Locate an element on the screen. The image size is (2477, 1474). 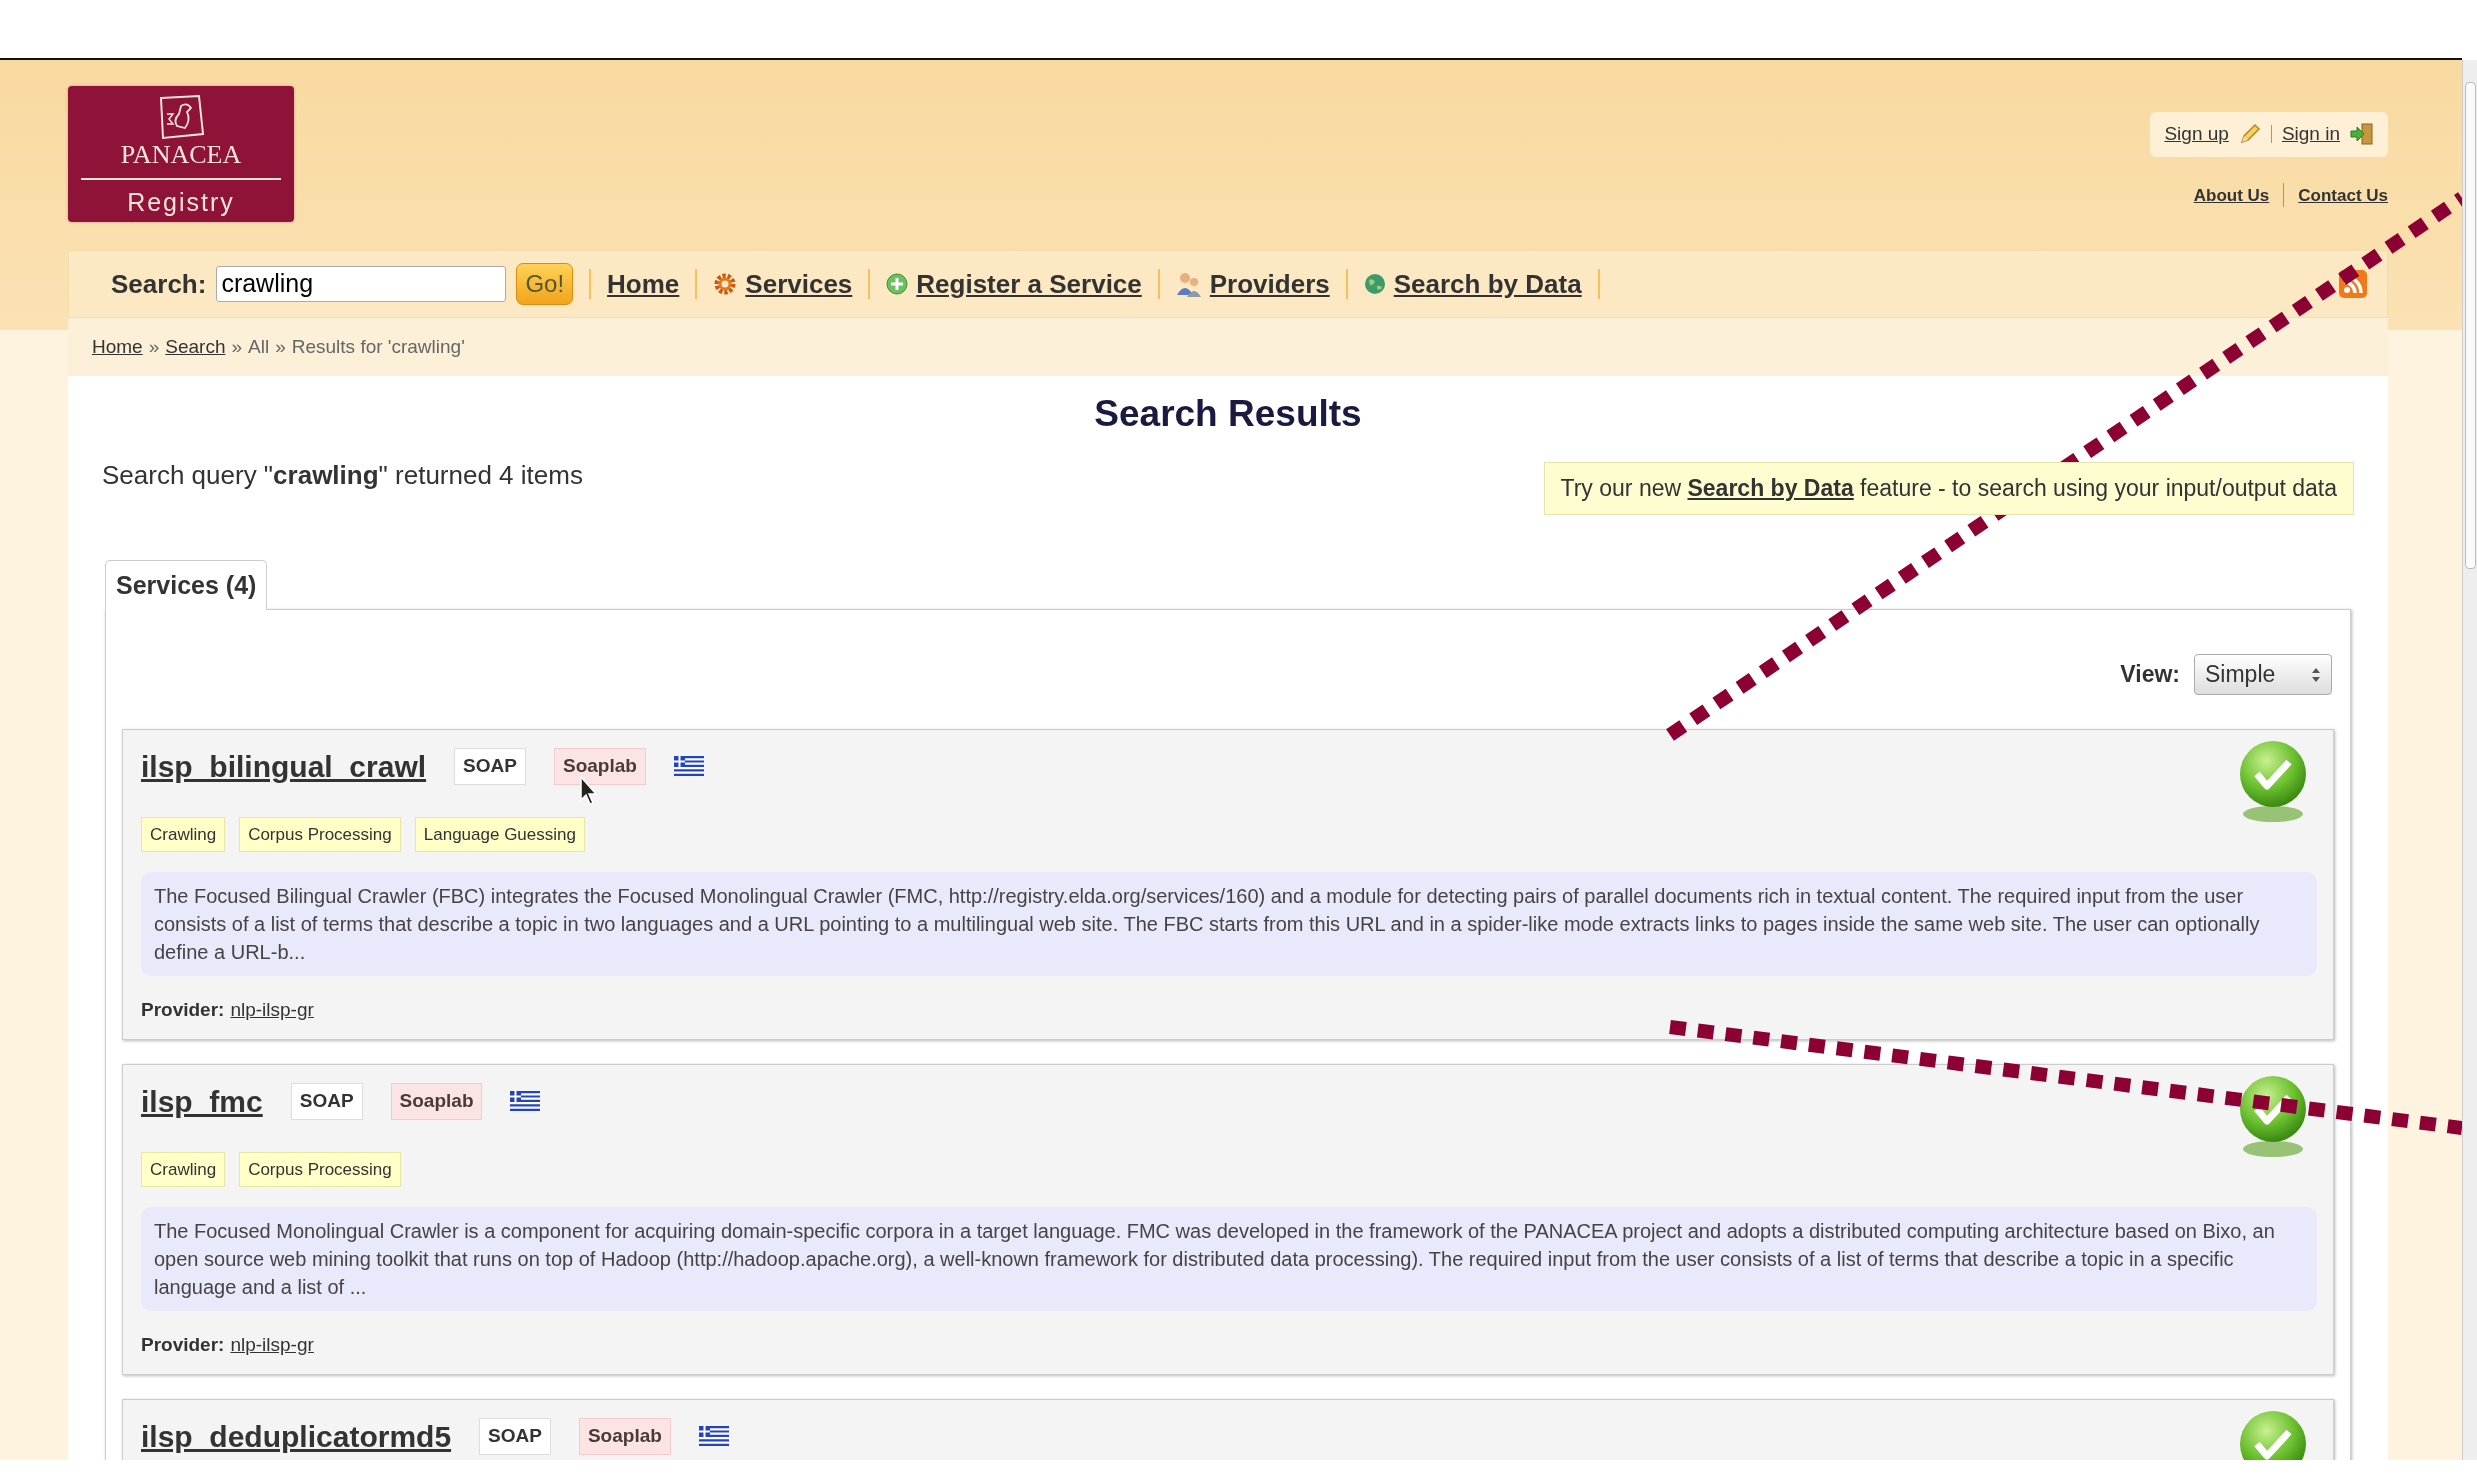
logo-title: PANACEA is located at coordinates (181, 155).